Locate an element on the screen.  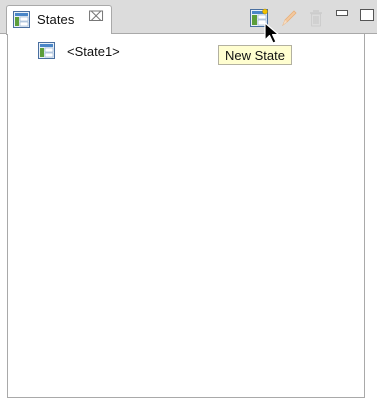
cursor-icon is located at coordinates (272, 33).